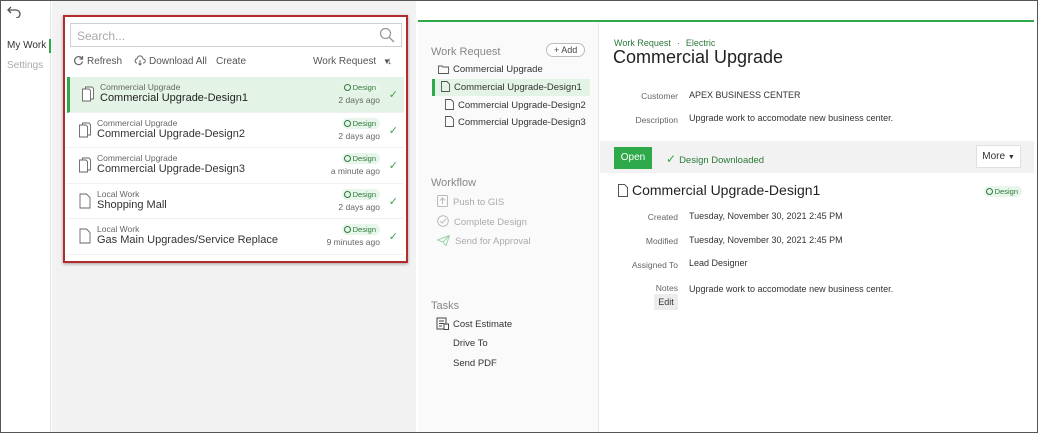  What do you see at coordinates (14, 13) in the screenshot?
I see `undo-arrow-icon` at bounding box center [14, 13].